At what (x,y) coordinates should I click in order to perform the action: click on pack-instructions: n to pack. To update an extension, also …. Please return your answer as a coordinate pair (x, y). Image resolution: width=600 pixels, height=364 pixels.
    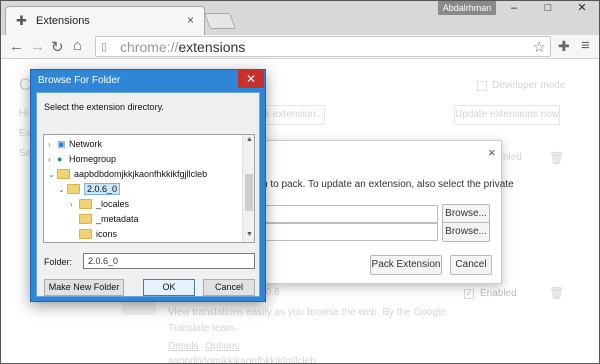
    Looking at the image, I should click on (388, 184).